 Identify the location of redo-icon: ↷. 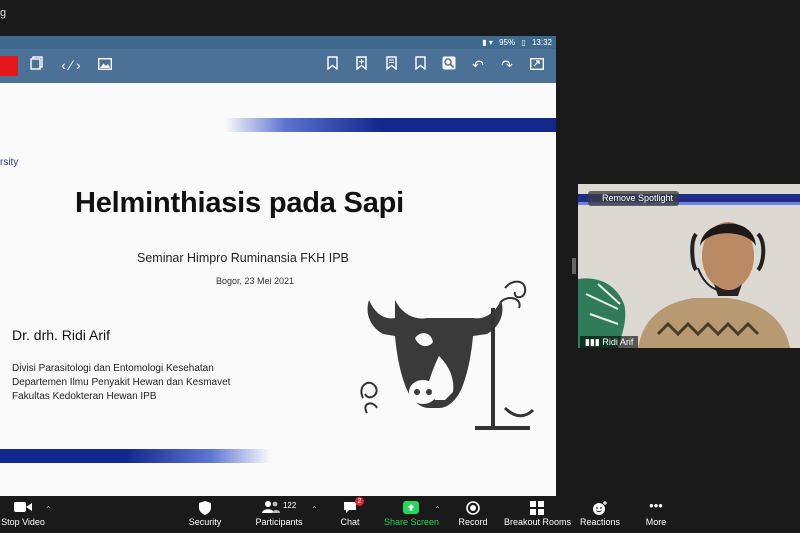
(507, 65).